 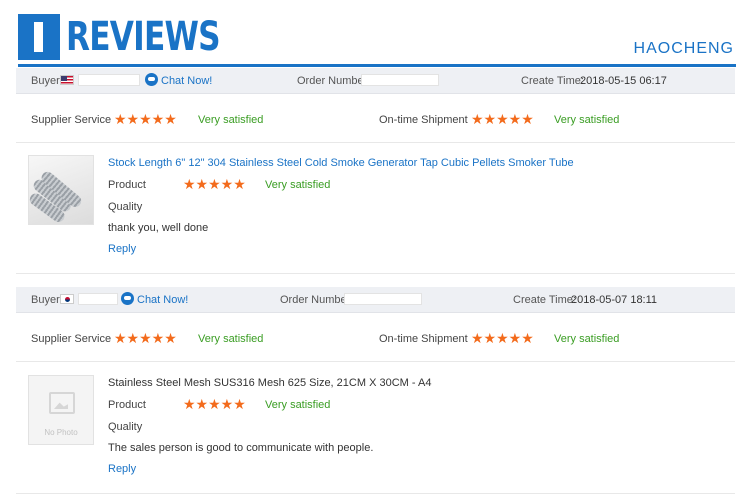 What do you see at coordinates (67, 299) in the screenshot?
I see `kr-flag-icon` at bounding box center [67, 299].